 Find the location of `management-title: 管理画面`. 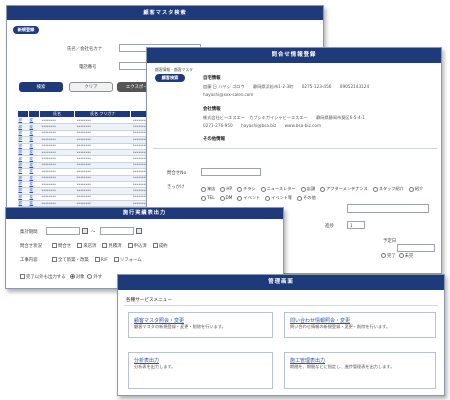

management-title: 管理画面 is located at coordinates (281, 282).